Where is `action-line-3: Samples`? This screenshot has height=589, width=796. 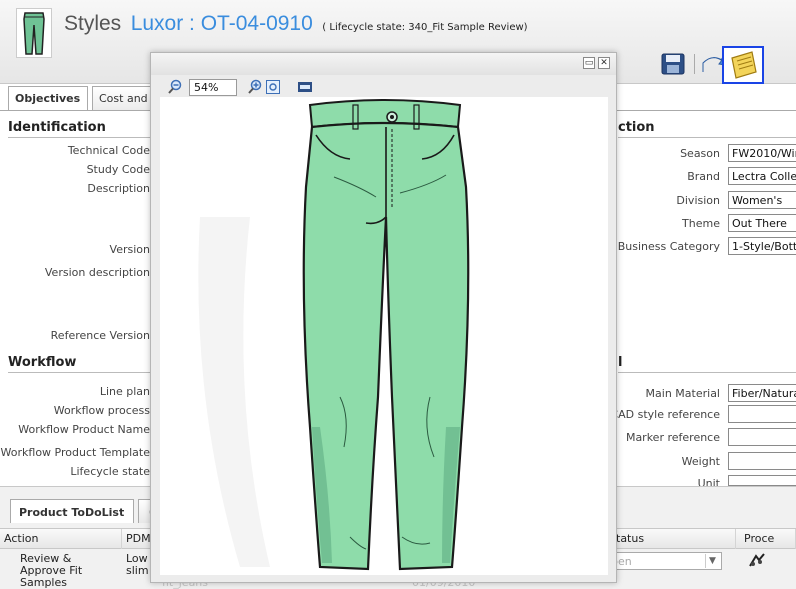 action-line-3: Samples is located at coordinates (43, 582).